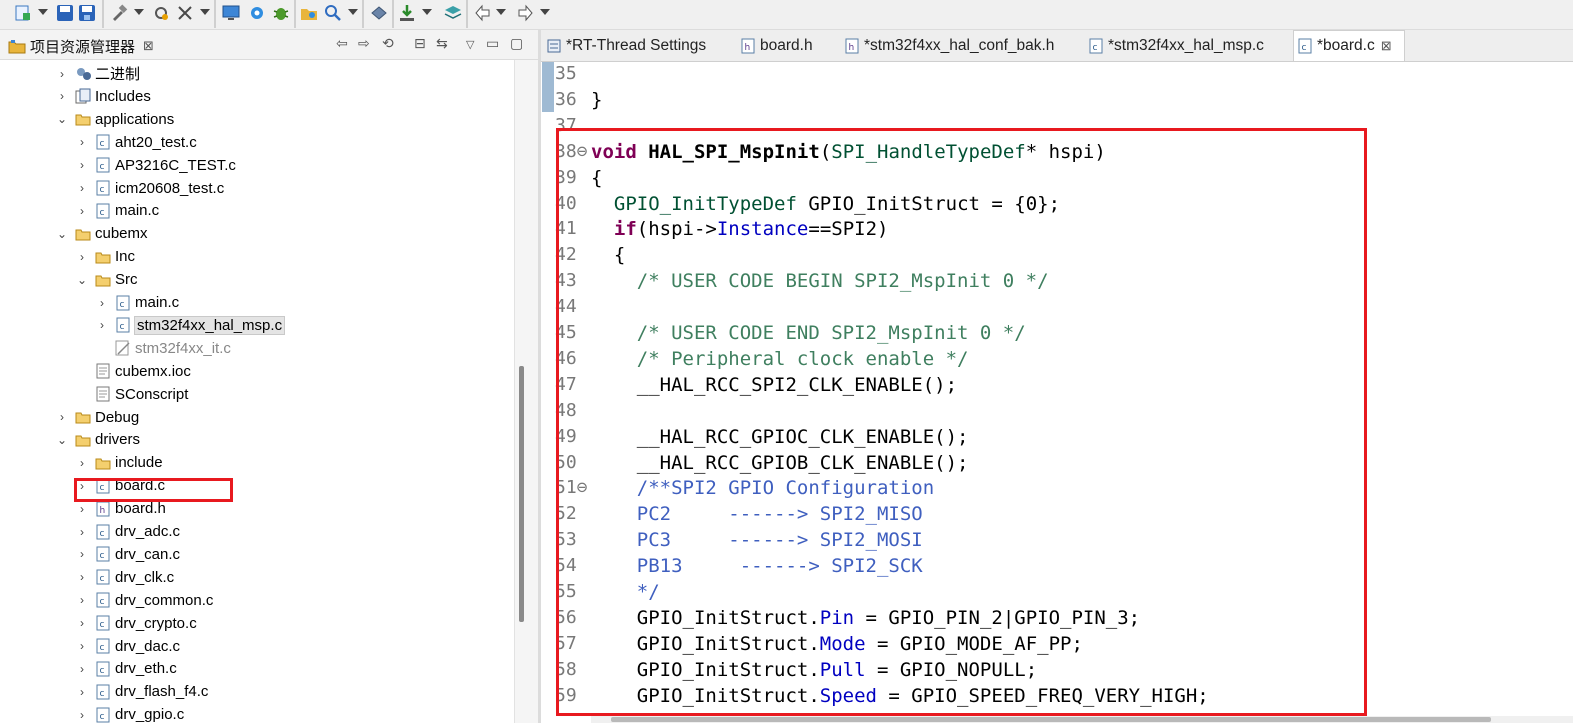 The image size is (1573, 726). Describe the element at coordinates (525, 13) in the screenshot. I see `forward-icon` at that location.